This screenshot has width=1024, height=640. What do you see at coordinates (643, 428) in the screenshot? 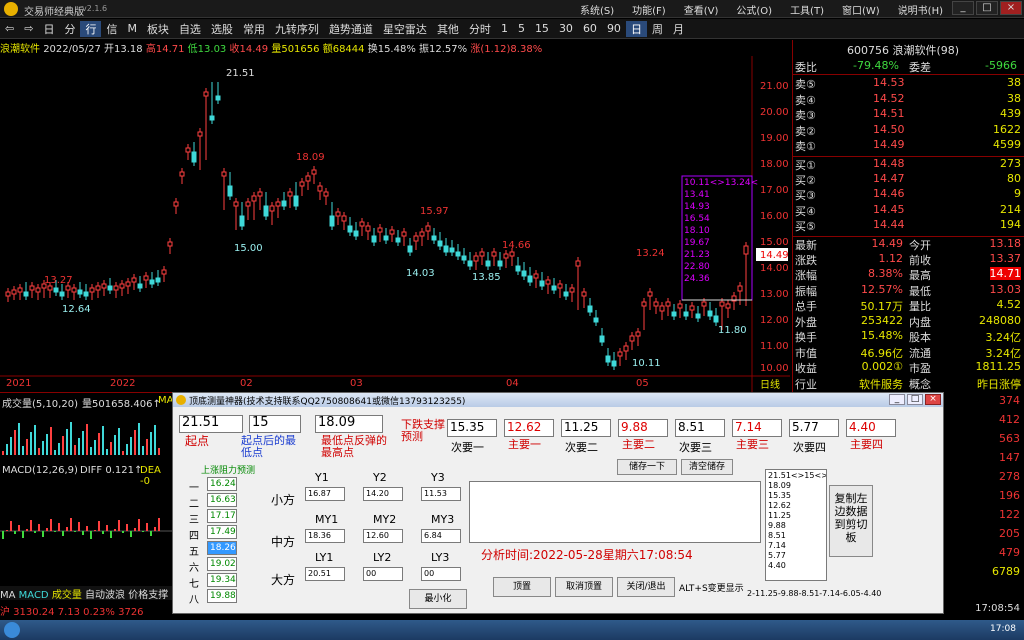
I see `target-value-input: 9.88` at bounding box center [643, 428].